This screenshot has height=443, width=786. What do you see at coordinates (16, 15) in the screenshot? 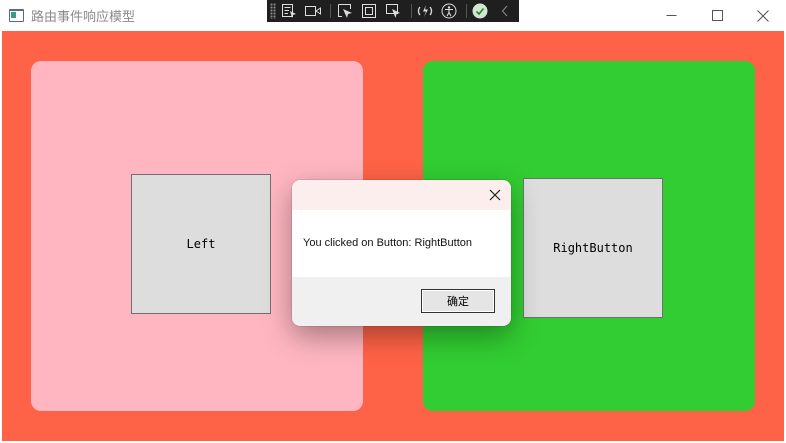
I see `app-icon` at bounding box center [16, 15].